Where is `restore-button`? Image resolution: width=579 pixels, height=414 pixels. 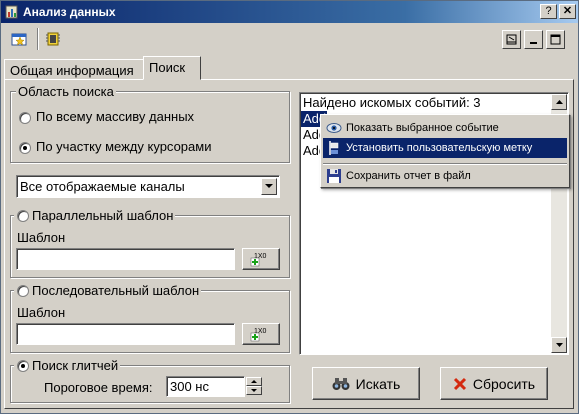
restore-button is located at coordinates (511, 39).